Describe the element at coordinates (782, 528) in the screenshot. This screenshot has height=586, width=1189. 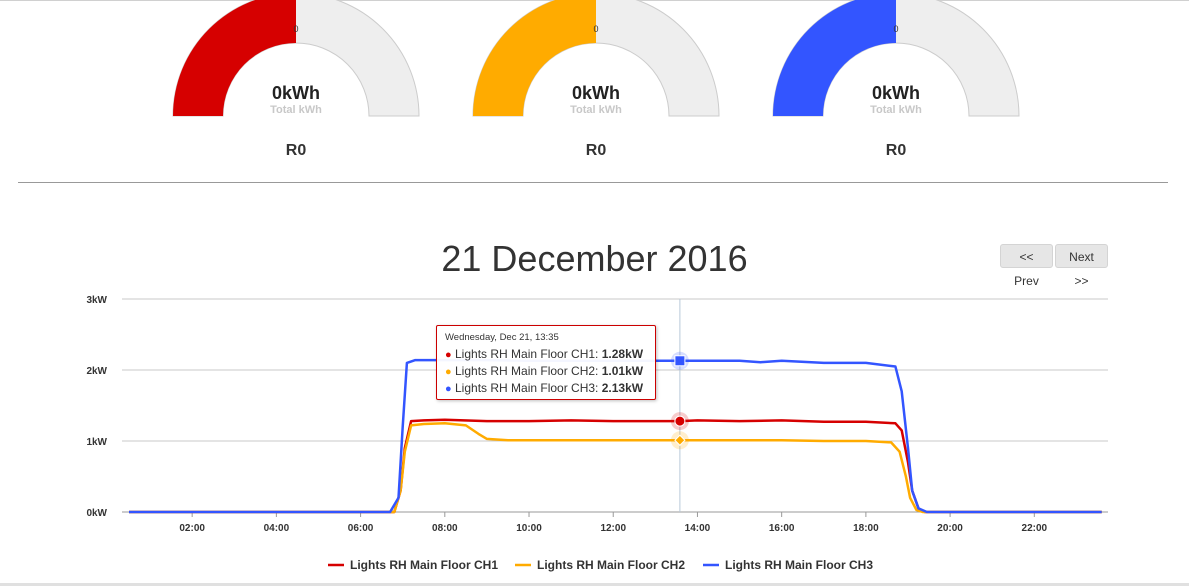
I see `x-tick-label: 16:00` at that location.